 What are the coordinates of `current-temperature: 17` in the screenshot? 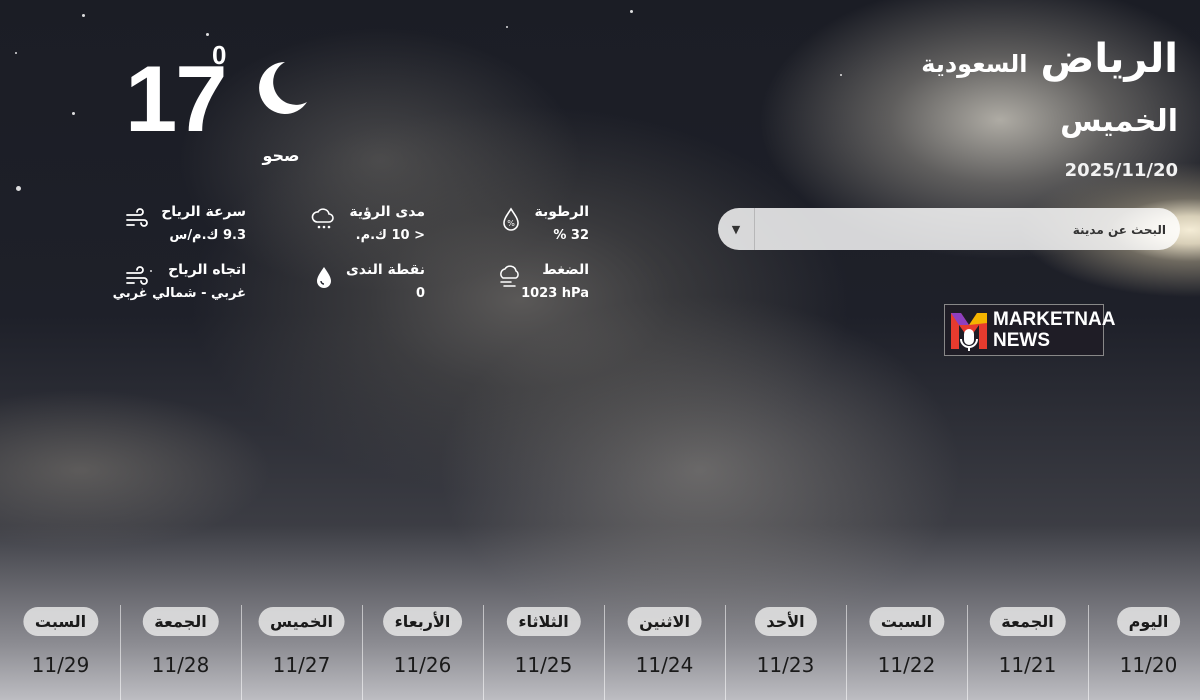 It's located at (176, 98).